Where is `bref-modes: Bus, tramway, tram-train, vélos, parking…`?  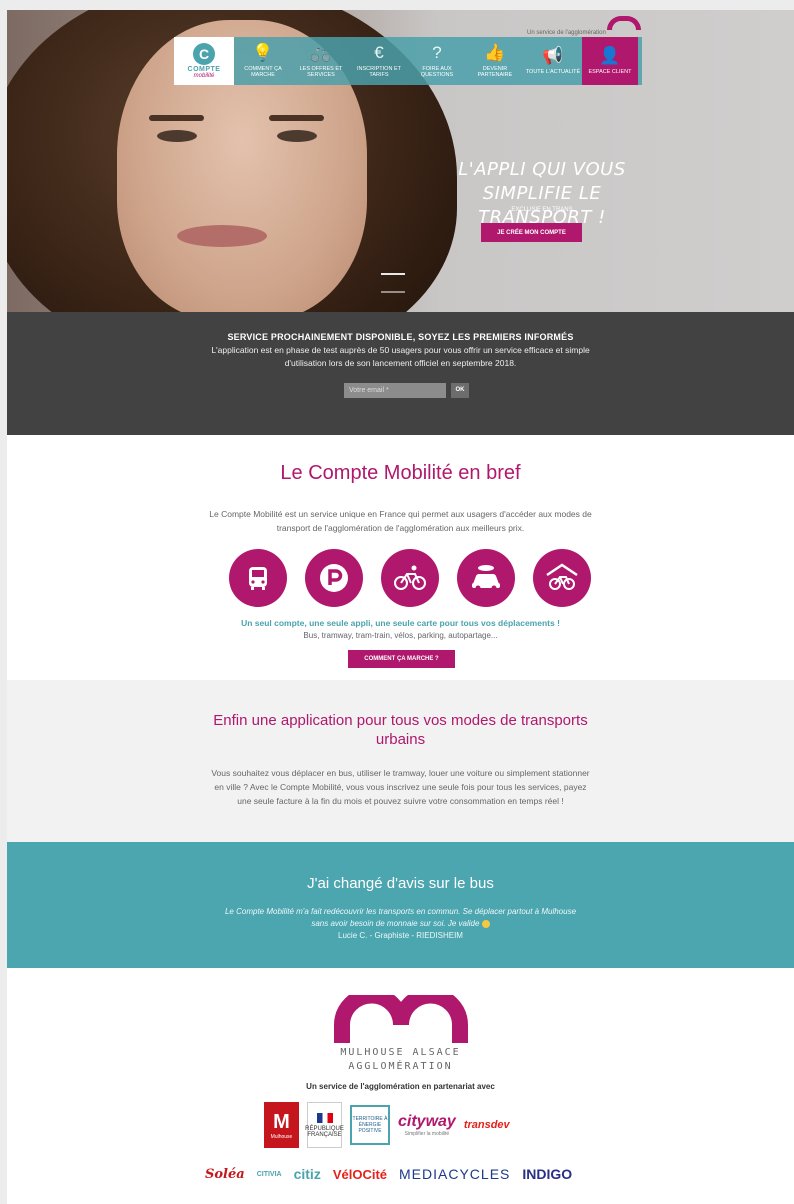 bref-modes: Bus, tramway, tram-train, vélos, parking… is located at coordinates (400, 635).